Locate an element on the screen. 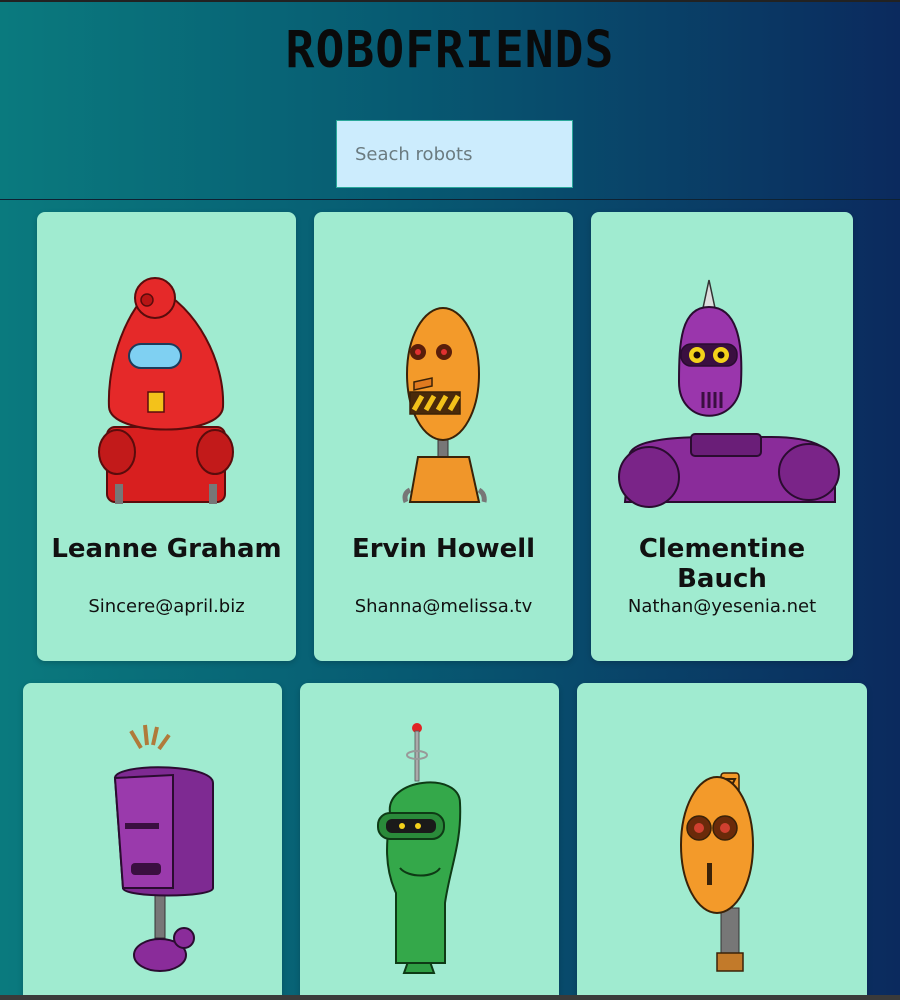 This screenshot has width=900, height=1000. robot-email: Nathan@yesenia.net is located at coordinates (722, 606).